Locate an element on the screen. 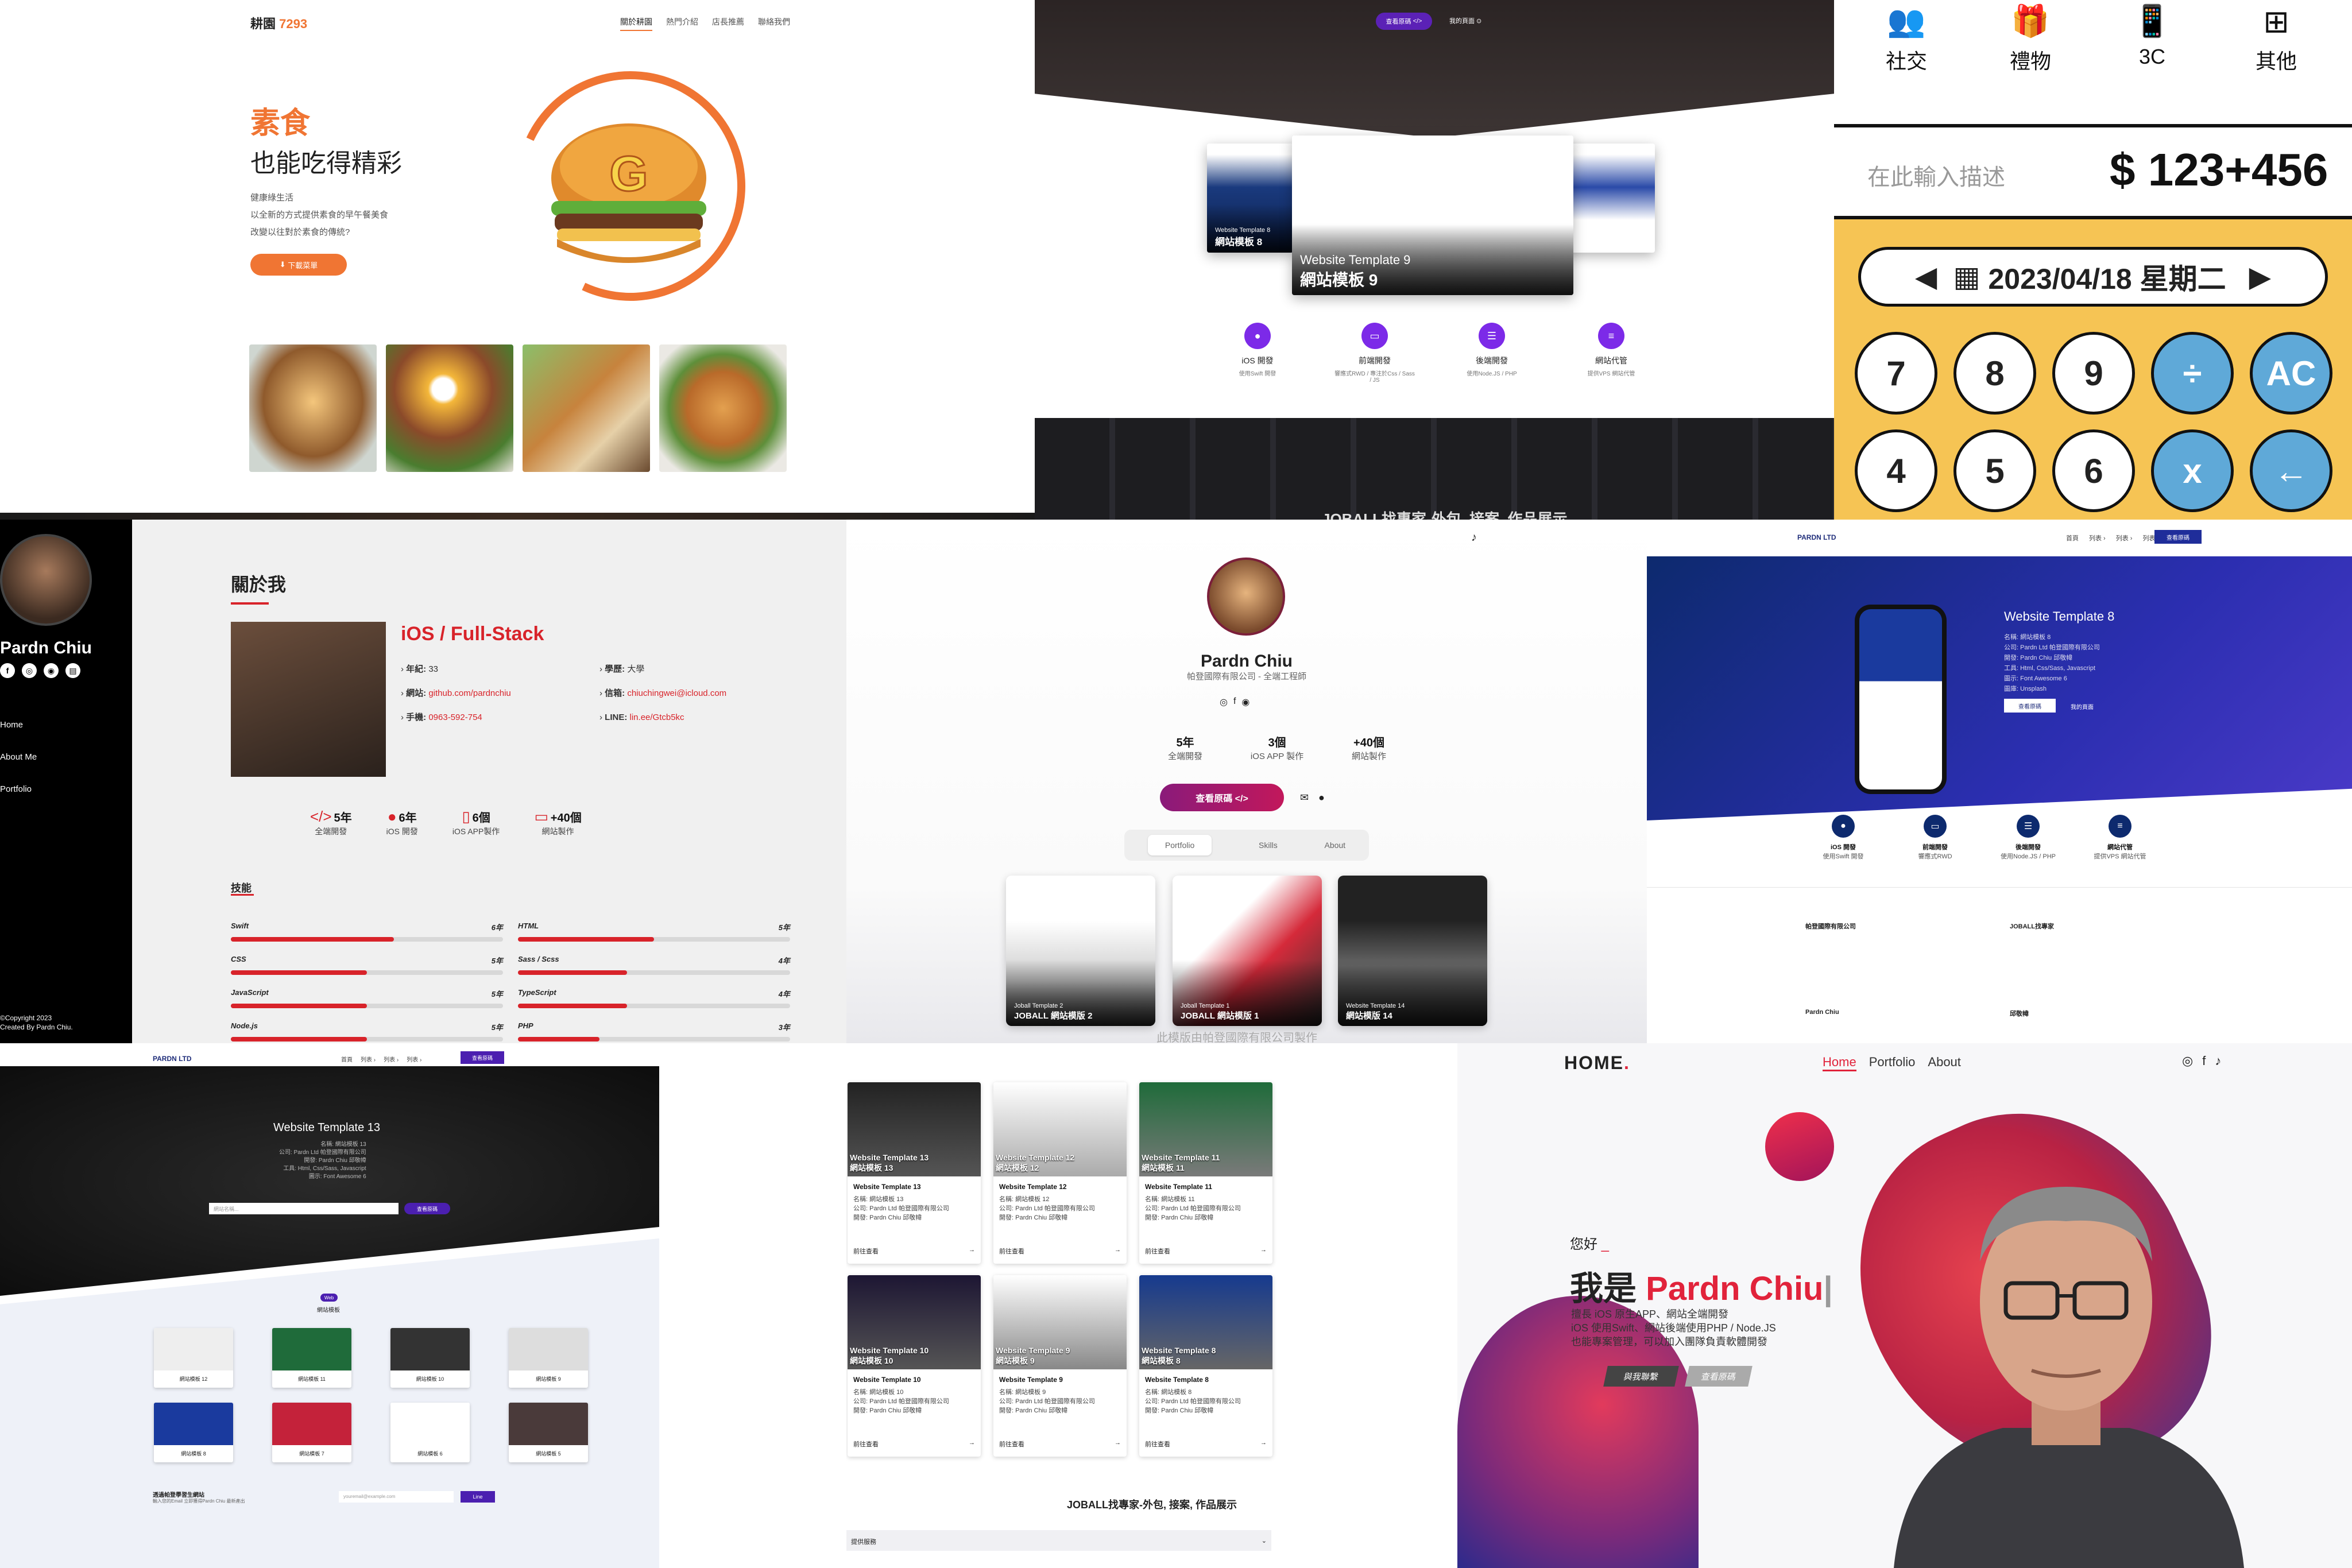 The width and height of the screenshot is (2352, 1568). tab-portfolio: Portfolio is located at coordinates (1179, 845).